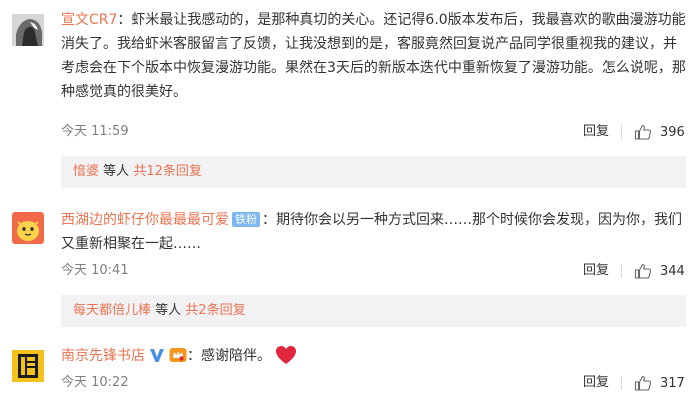  What do you see at coordinates (672, 132) in the screenshot?
I see `like-count: 396` at bounding box center [672, 132].